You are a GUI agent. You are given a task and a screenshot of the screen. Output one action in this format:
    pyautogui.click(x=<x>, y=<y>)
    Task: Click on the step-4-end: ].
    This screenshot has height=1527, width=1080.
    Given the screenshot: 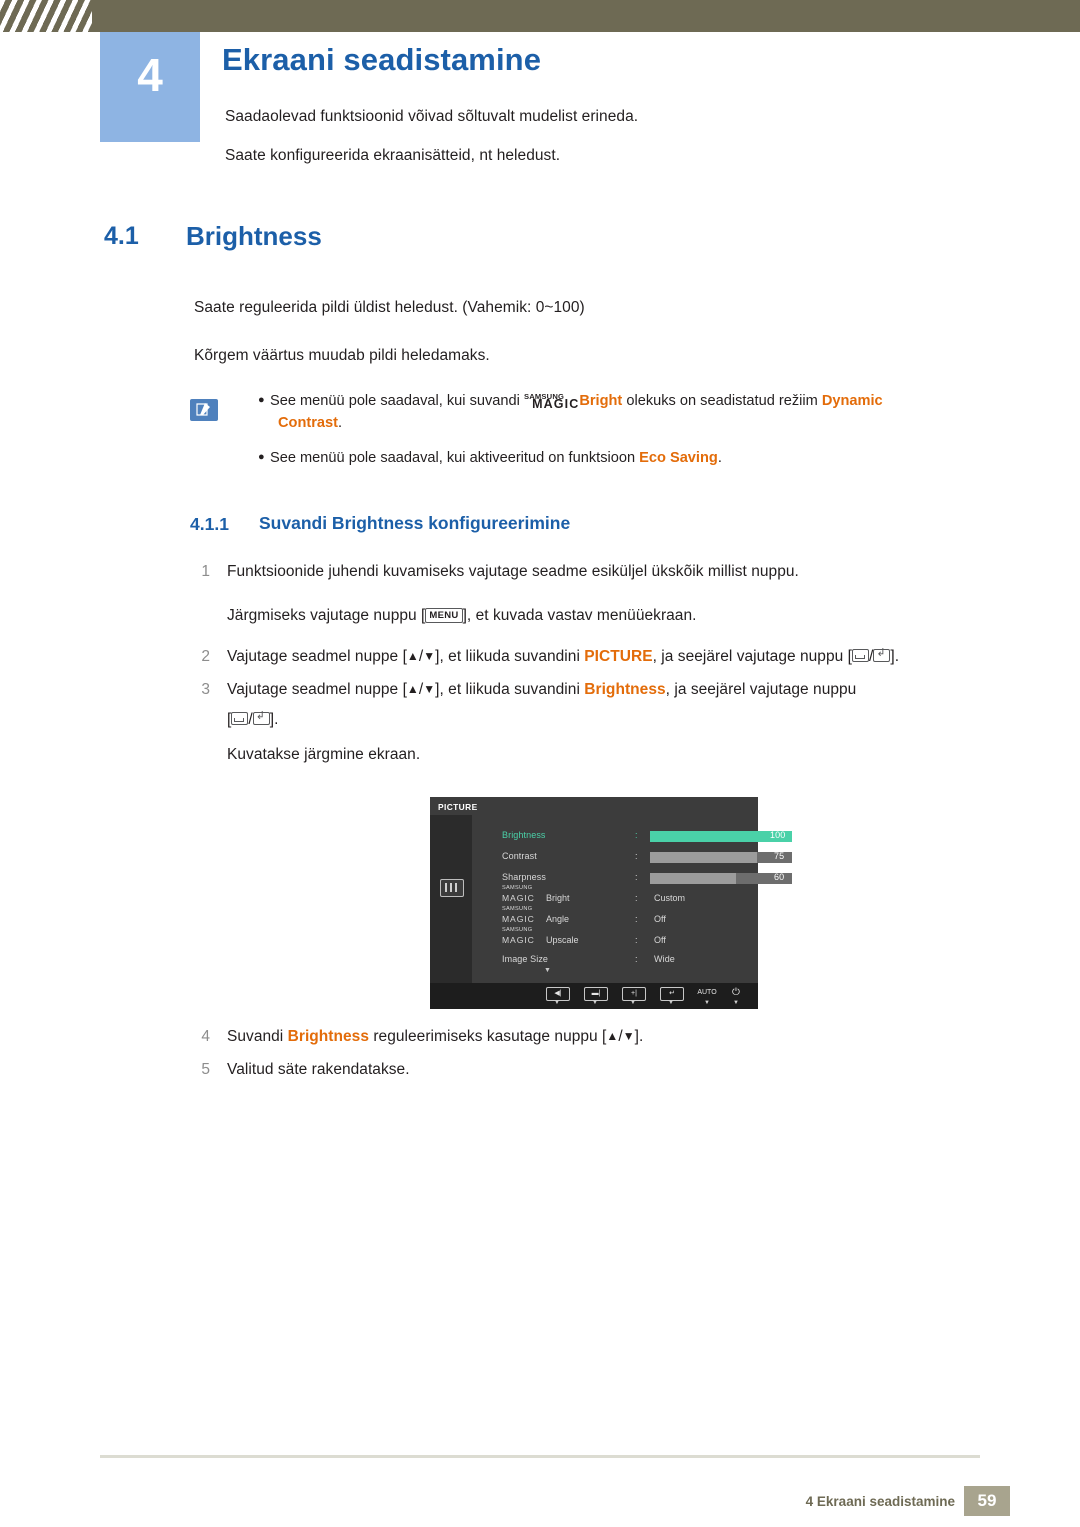 What is the action you would take?
    pyautogui.click(x=639, y=1036)
    